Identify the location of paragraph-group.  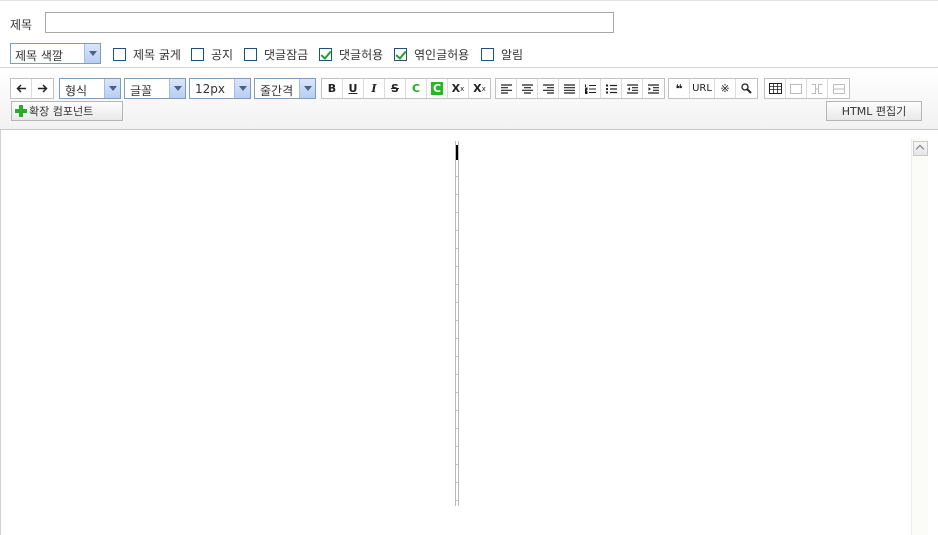
(580, 88).